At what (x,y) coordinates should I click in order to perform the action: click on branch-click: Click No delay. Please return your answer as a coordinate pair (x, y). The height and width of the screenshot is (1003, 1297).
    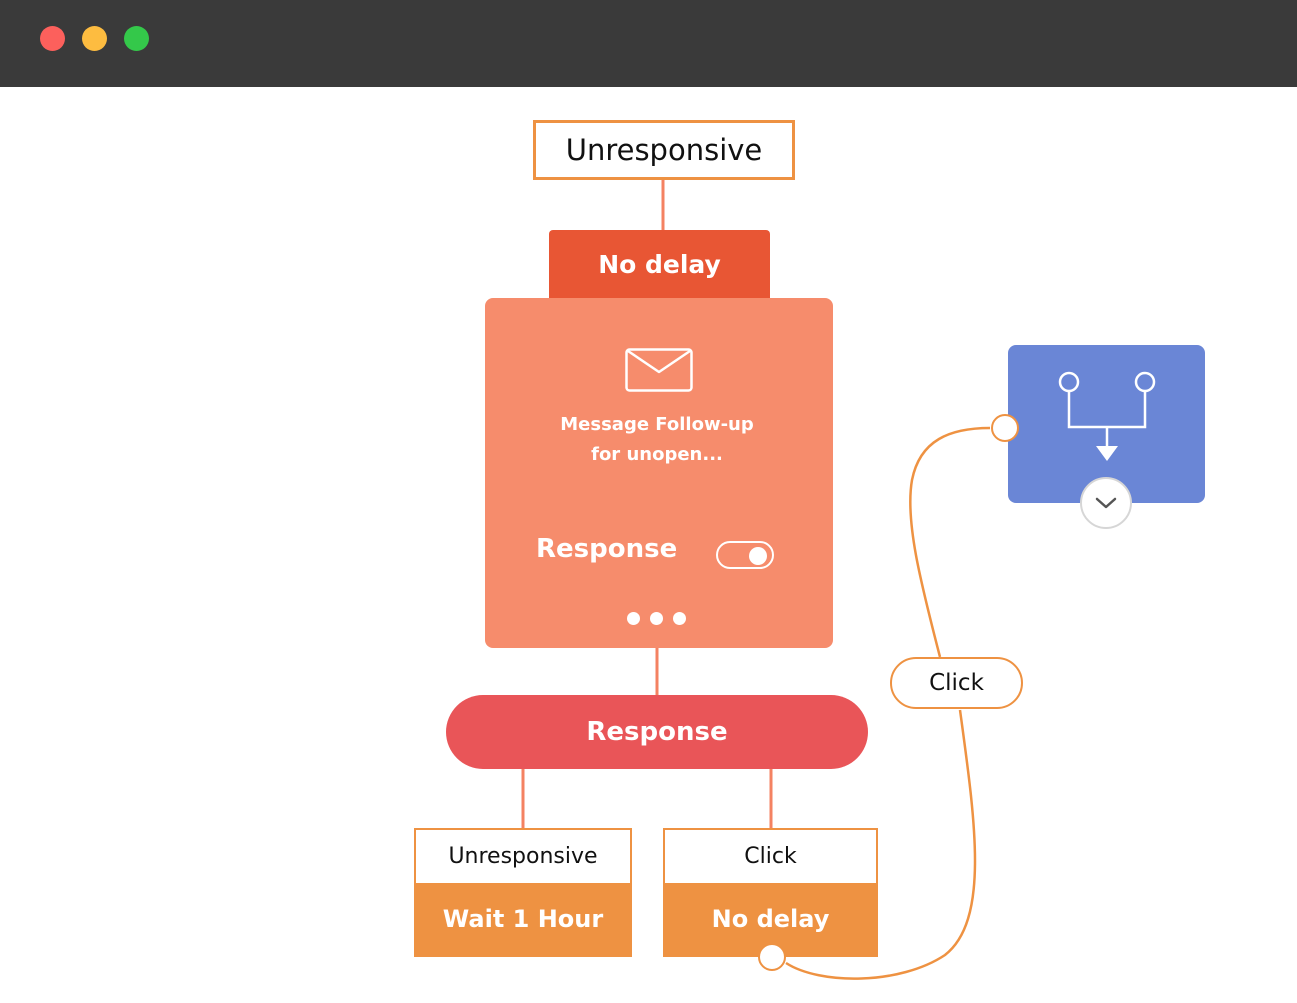
    Looking at the image, I should click on (770, 892).